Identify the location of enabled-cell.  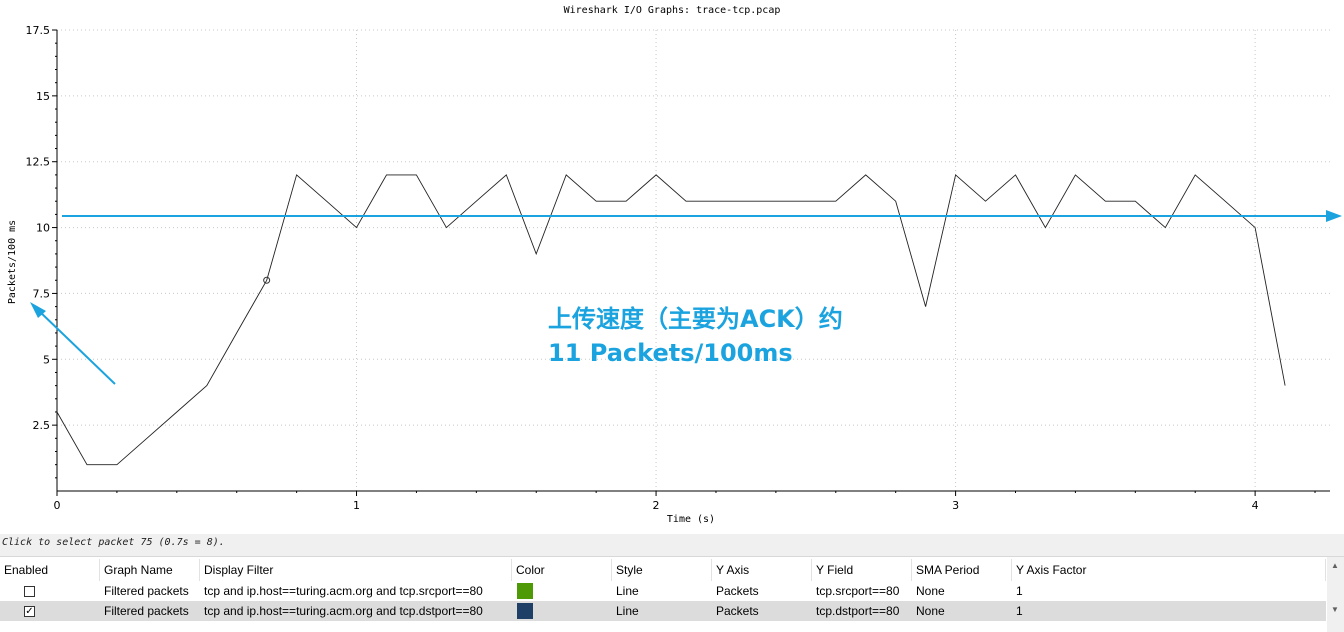
(50, 591).